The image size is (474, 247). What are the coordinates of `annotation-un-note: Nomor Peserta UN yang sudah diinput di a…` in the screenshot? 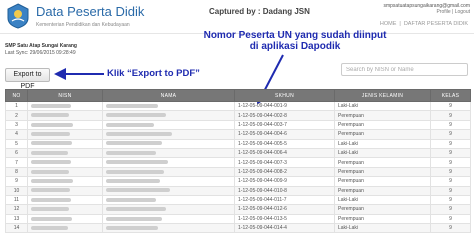 It's located at (295, 41).